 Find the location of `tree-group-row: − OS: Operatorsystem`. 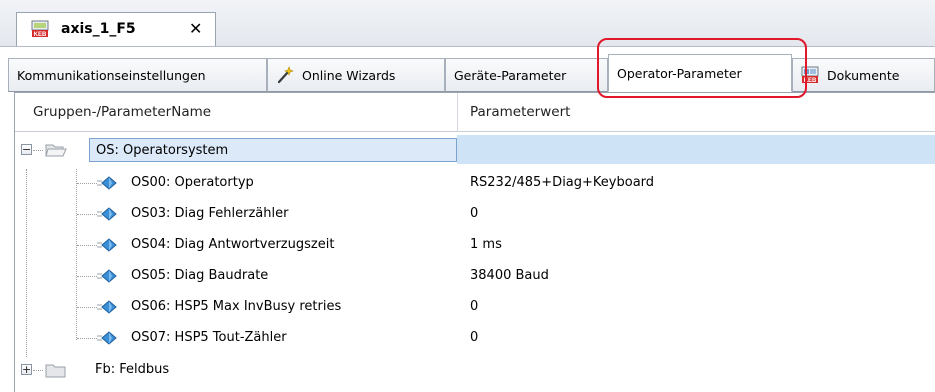

tree-group-row: − OS: Operatorsystem is located at coordinates (475, 150).